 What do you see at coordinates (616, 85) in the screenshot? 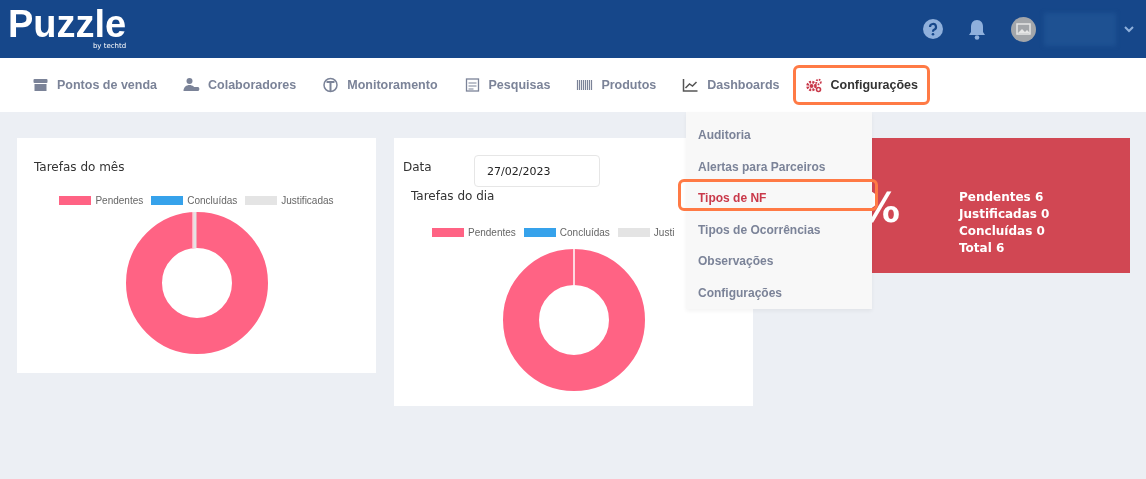
I see `nav-tab: Produtos` at bounding box center [616, 85].